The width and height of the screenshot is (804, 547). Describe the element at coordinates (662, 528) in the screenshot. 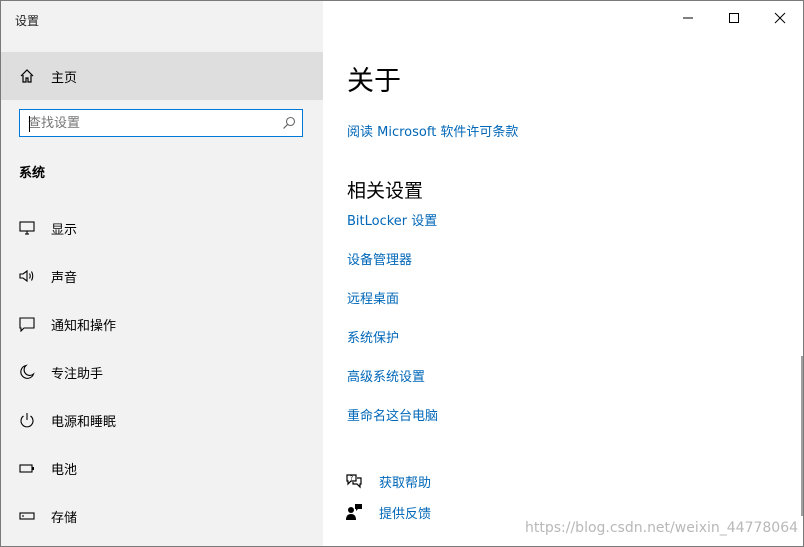

I see `watermark-text: https://blog.csdn.net/weixin_44778064` at that location.